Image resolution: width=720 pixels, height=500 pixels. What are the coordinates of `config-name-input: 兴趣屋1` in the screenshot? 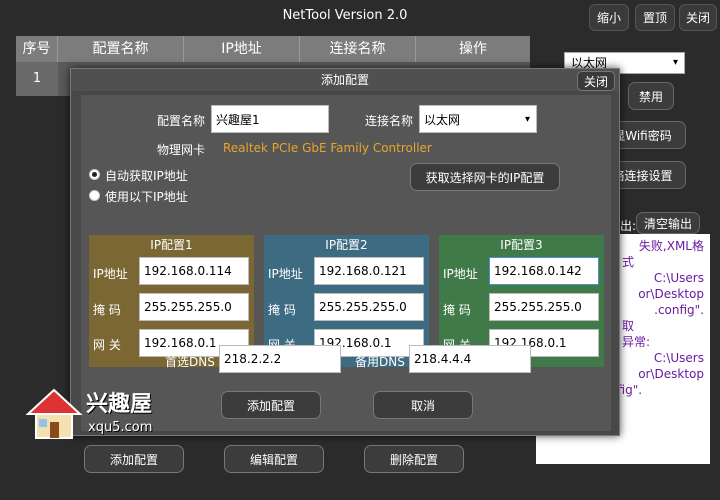 It's located at (270, 119).